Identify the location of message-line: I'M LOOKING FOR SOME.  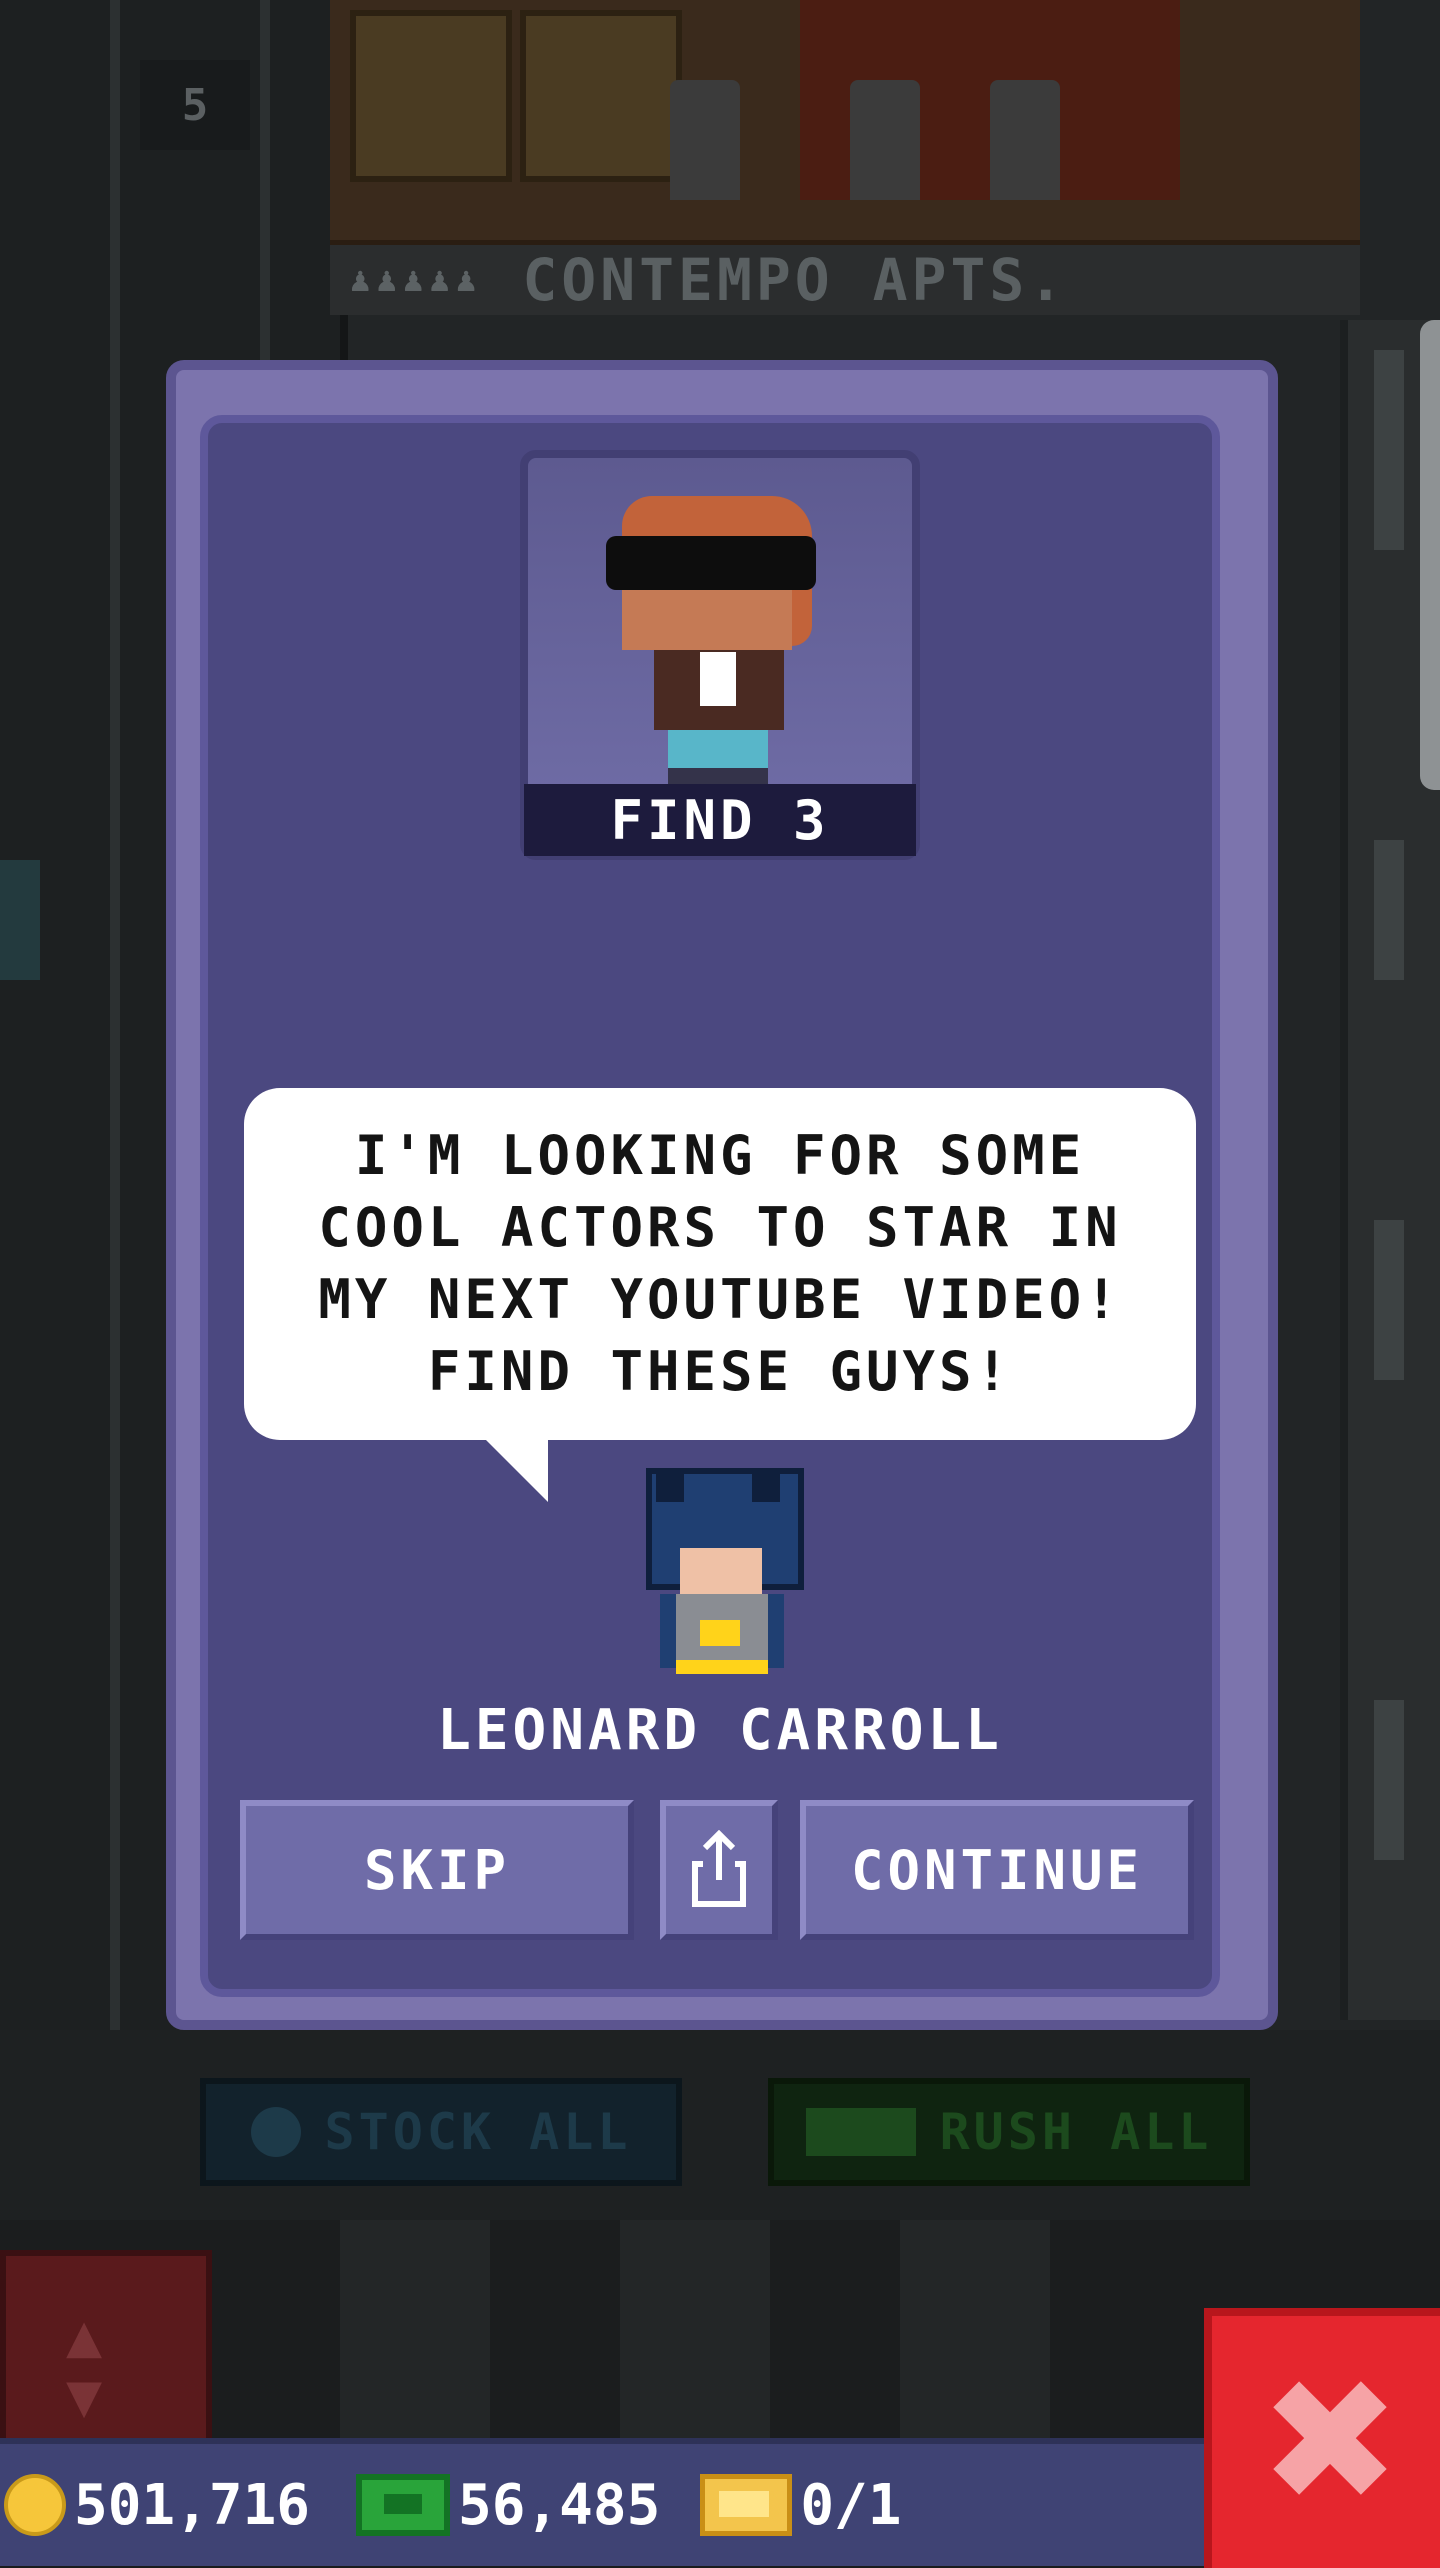
(720, 1155).